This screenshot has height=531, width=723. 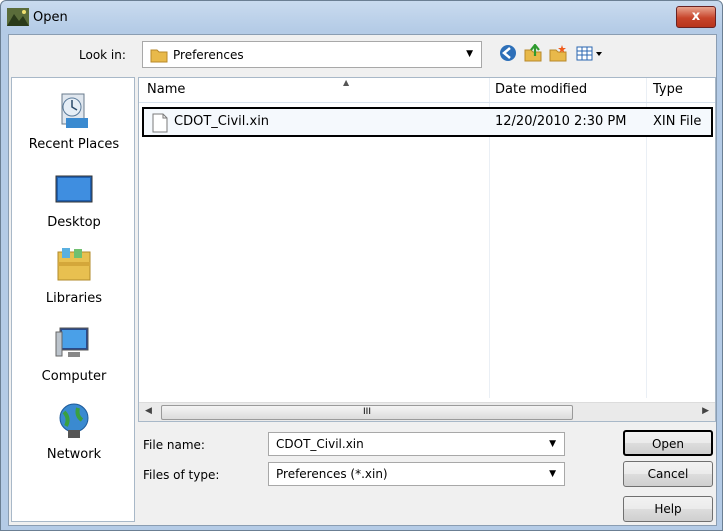 What do you see at coordinates (50, 17) in the screenshot?
I see `window-title: Open` at bounding box center [50, 17].